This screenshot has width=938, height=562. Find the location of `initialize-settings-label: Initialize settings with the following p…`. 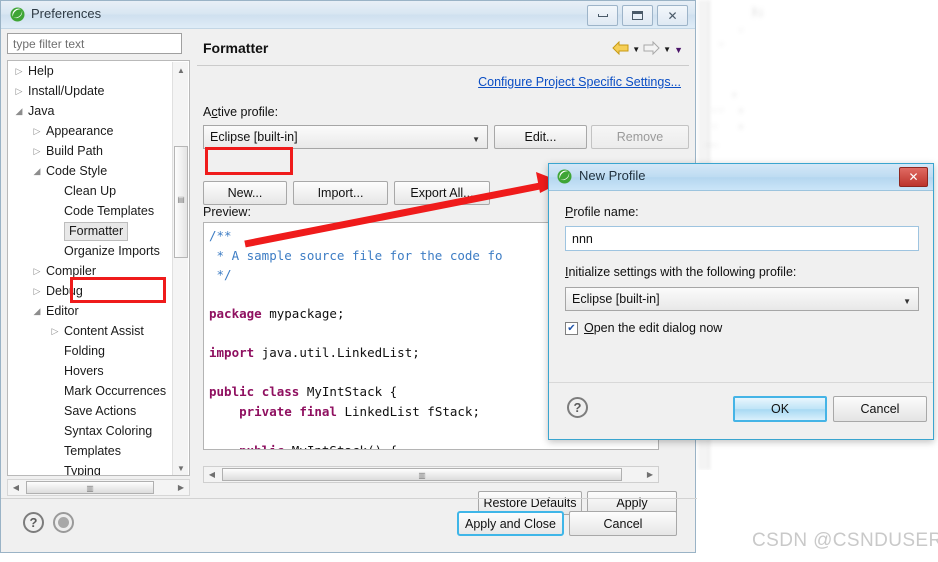

initialize-settings-label: Initialize settings with the following p… is located at coordinates (681, 272).